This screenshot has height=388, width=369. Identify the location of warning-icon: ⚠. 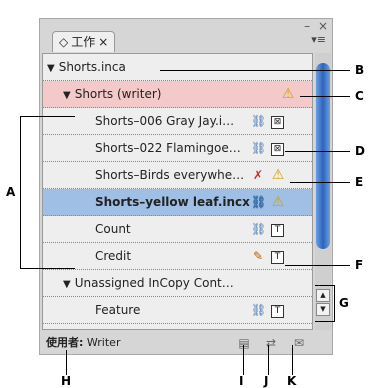
(288, 94).